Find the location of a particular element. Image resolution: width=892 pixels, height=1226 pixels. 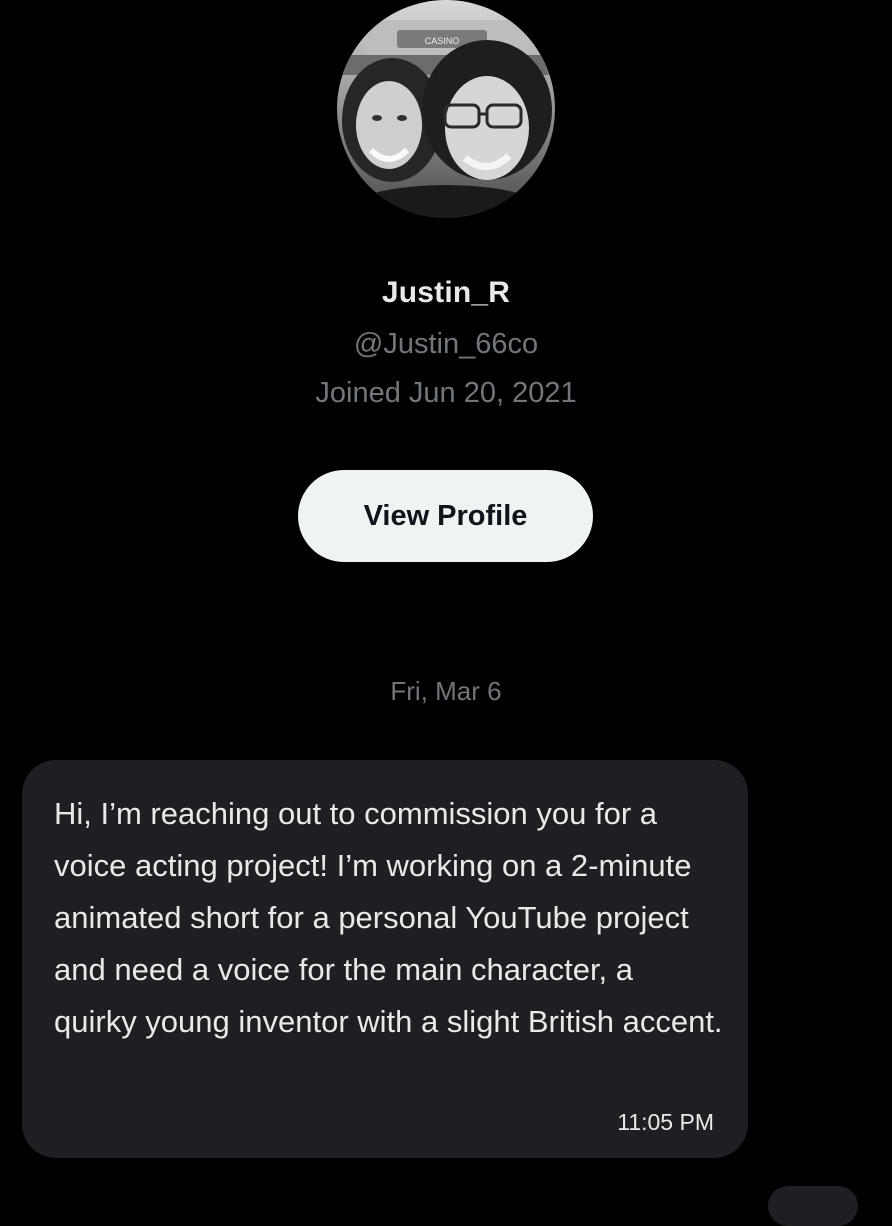

profile-display-name: Justin_R is located at coordinates (446, 292).